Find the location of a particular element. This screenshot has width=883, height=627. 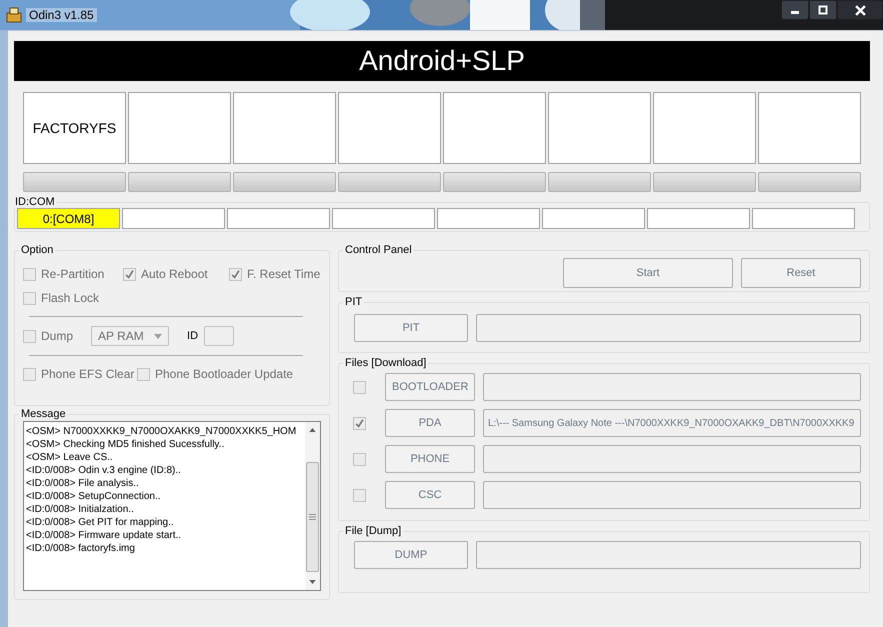

log-line: <ID:0/008> SetupConnection.. is located at coordinates (94, 496).